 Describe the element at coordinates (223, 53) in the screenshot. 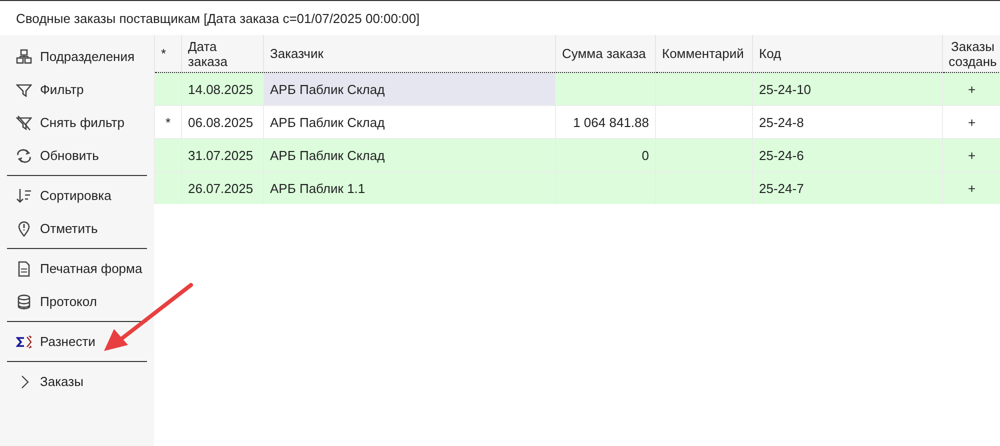

I see `column-header: Дата заказа` at that location.